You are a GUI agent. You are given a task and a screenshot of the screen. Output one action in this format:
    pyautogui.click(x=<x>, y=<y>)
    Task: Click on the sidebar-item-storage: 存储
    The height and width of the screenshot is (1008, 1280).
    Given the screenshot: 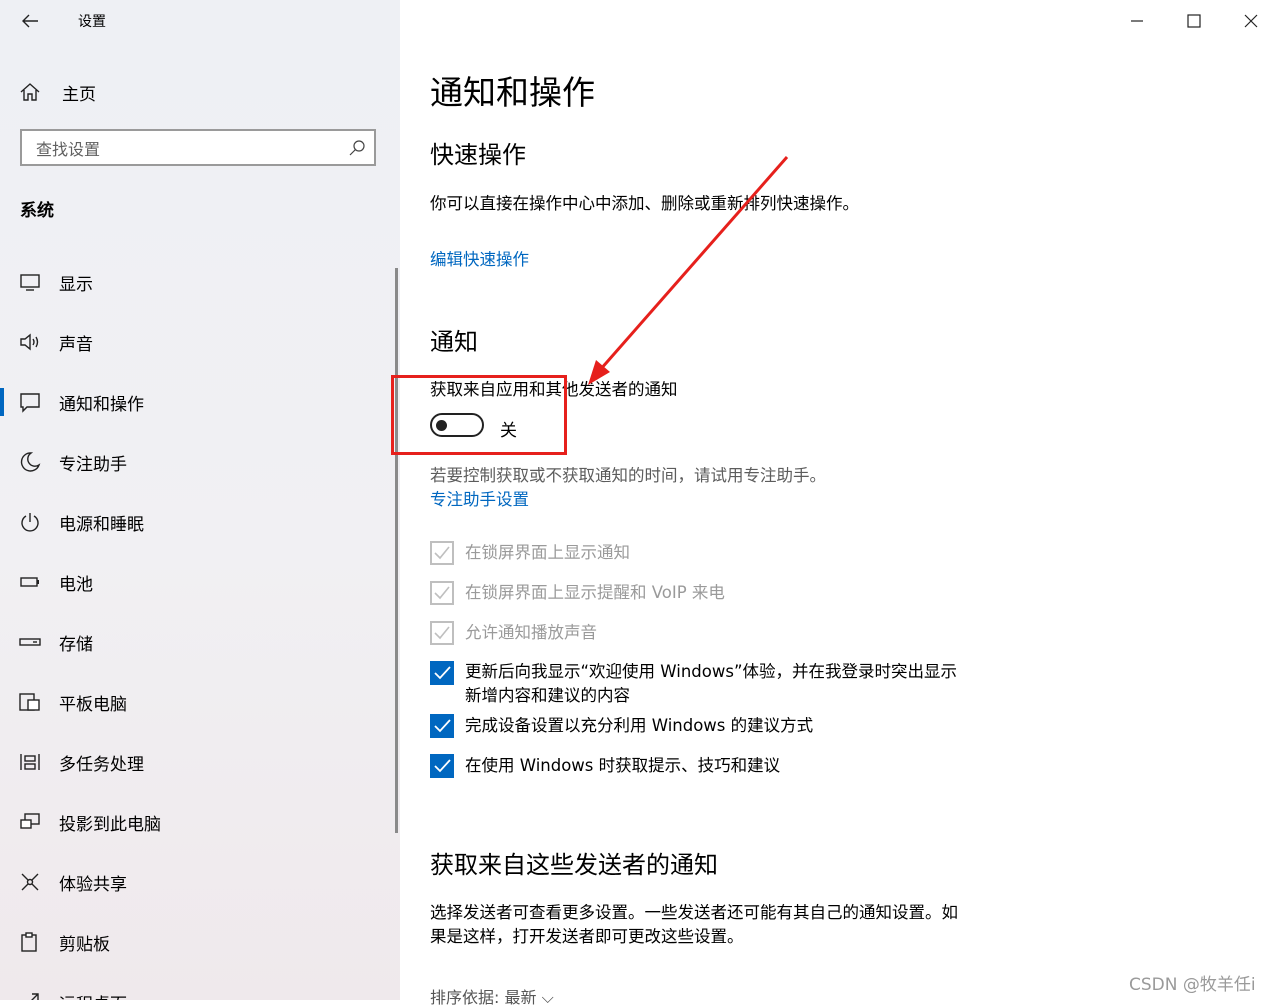 What is the action you would take?
    pyautogui.click(x=198, y=642)
    